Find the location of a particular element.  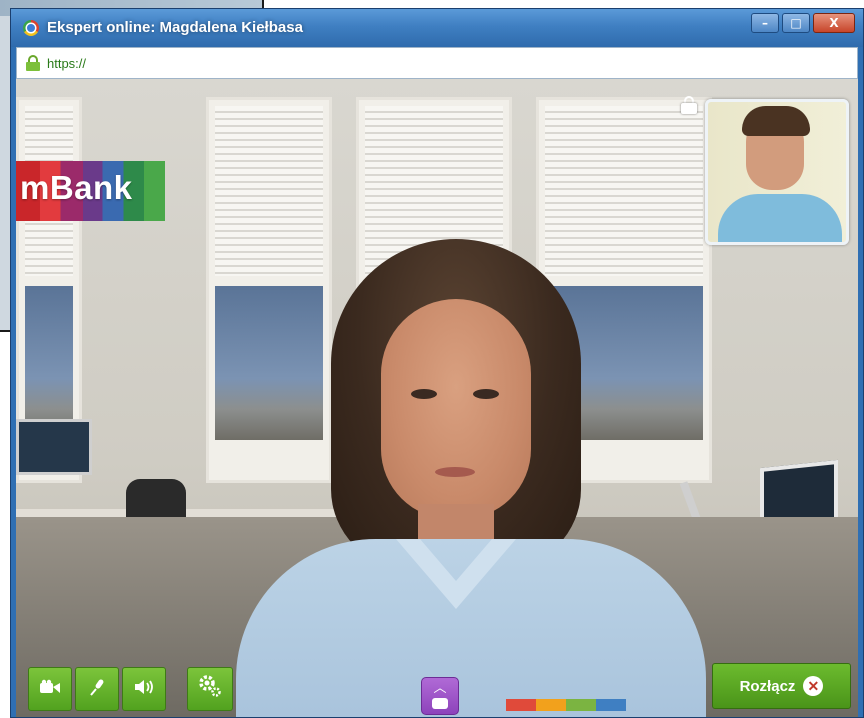

hangup-label: Rozłącz is located at coordinates (767, 686).